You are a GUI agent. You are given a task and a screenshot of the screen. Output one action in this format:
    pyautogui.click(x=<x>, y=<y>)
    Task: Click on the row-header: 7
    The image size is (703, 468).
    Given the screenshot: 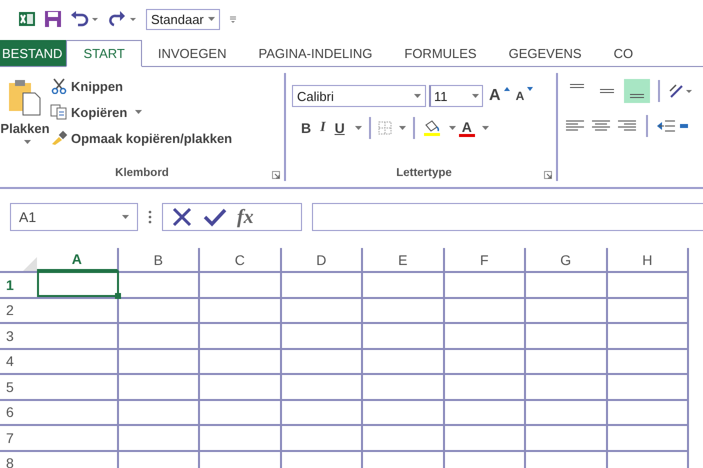 What is the action you would take?
    pyautogui.click(x=18, y=437)
    